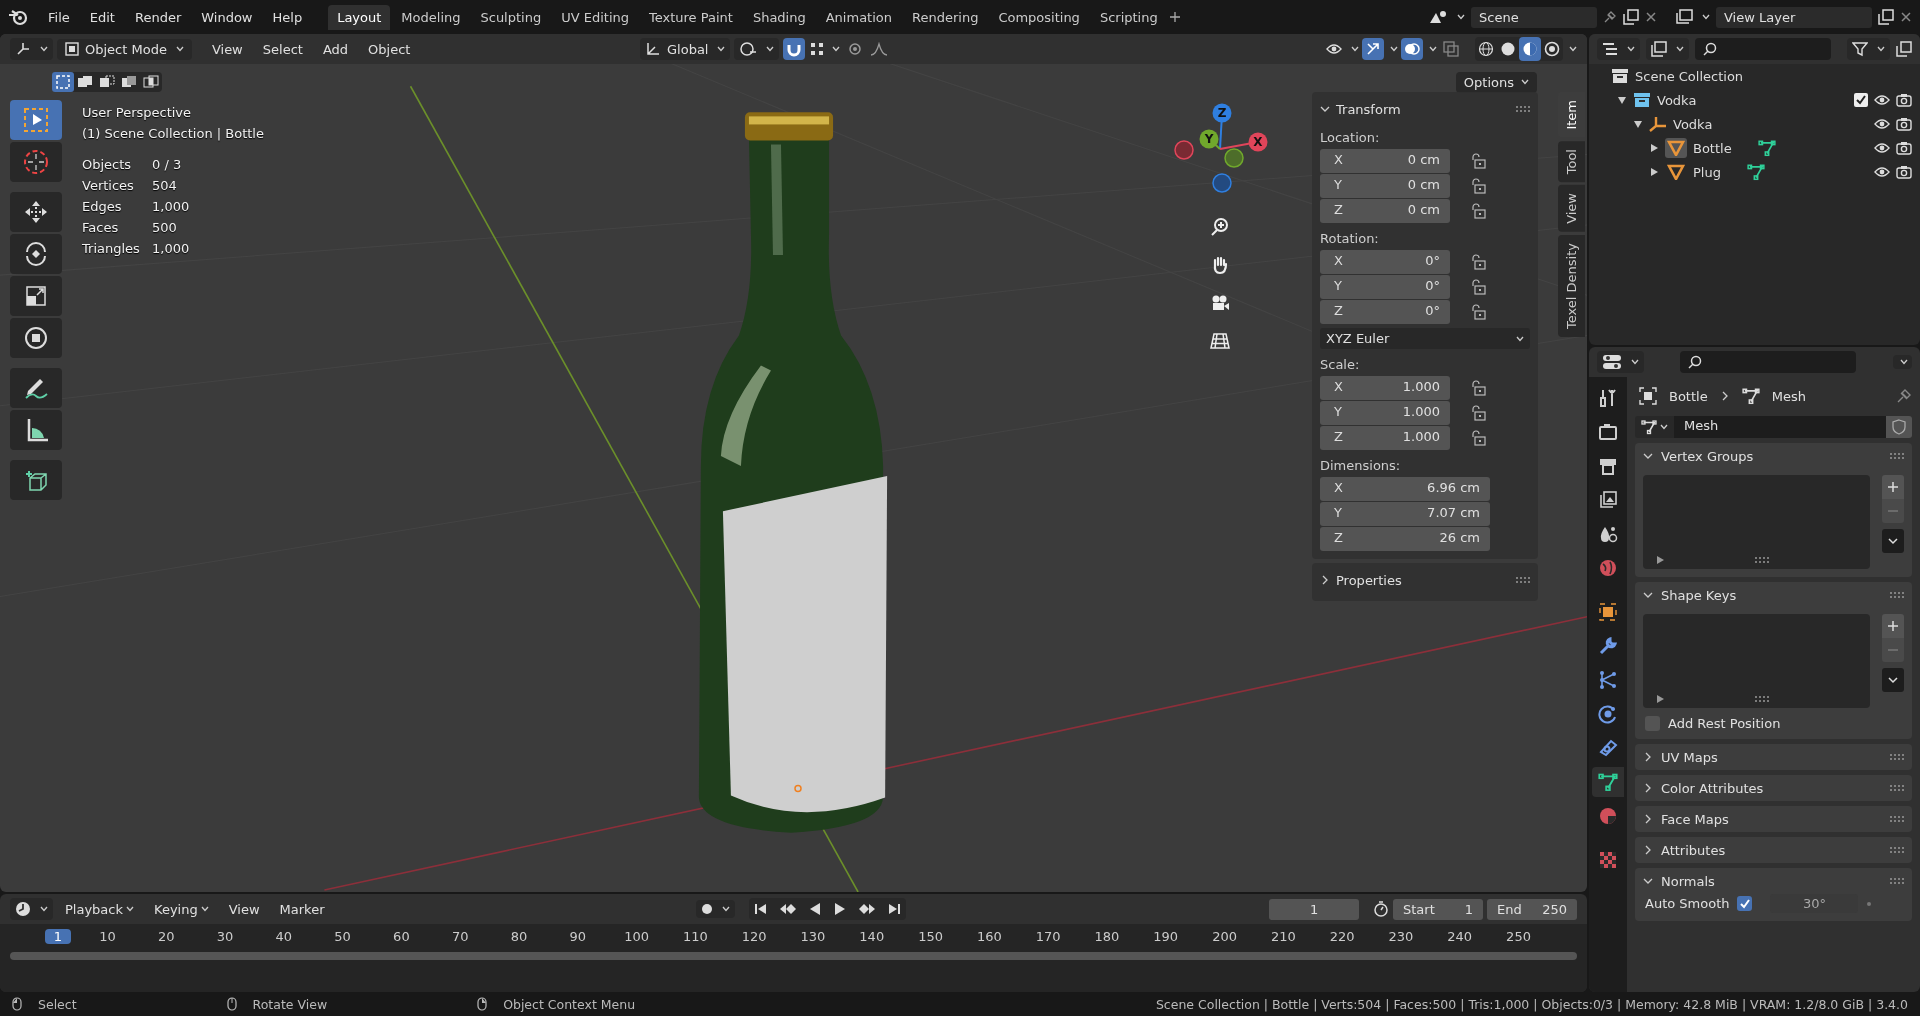  What do you see at coordinates (1039, 17) in the screenshot?
I see `workspace-tab: Compositing` at bounding box center [1039, 17].